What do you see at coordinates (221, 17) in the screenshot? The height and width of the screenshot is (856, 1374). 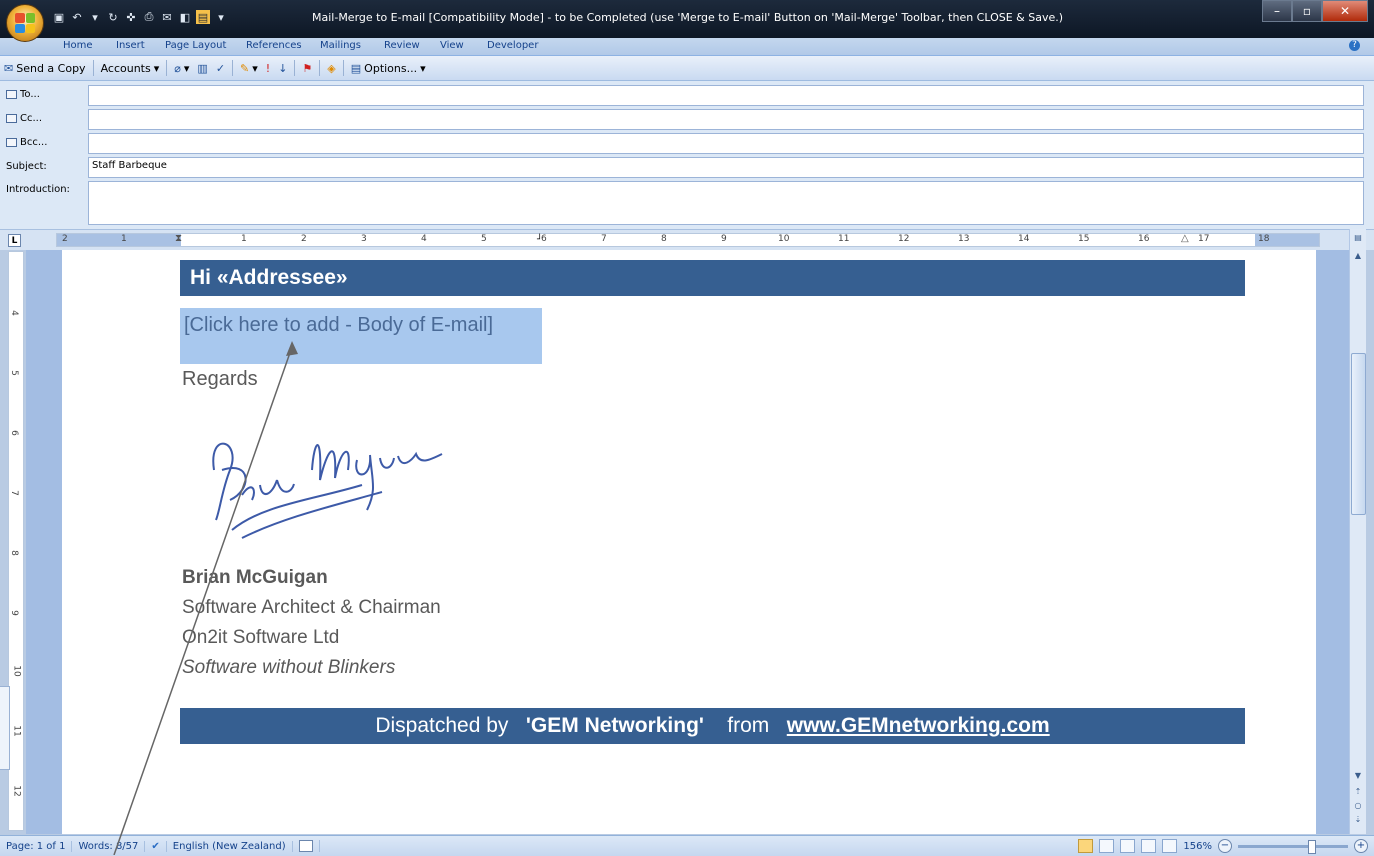 I see `customize-qat-icon: ▾` at bounding box center [221, 17].